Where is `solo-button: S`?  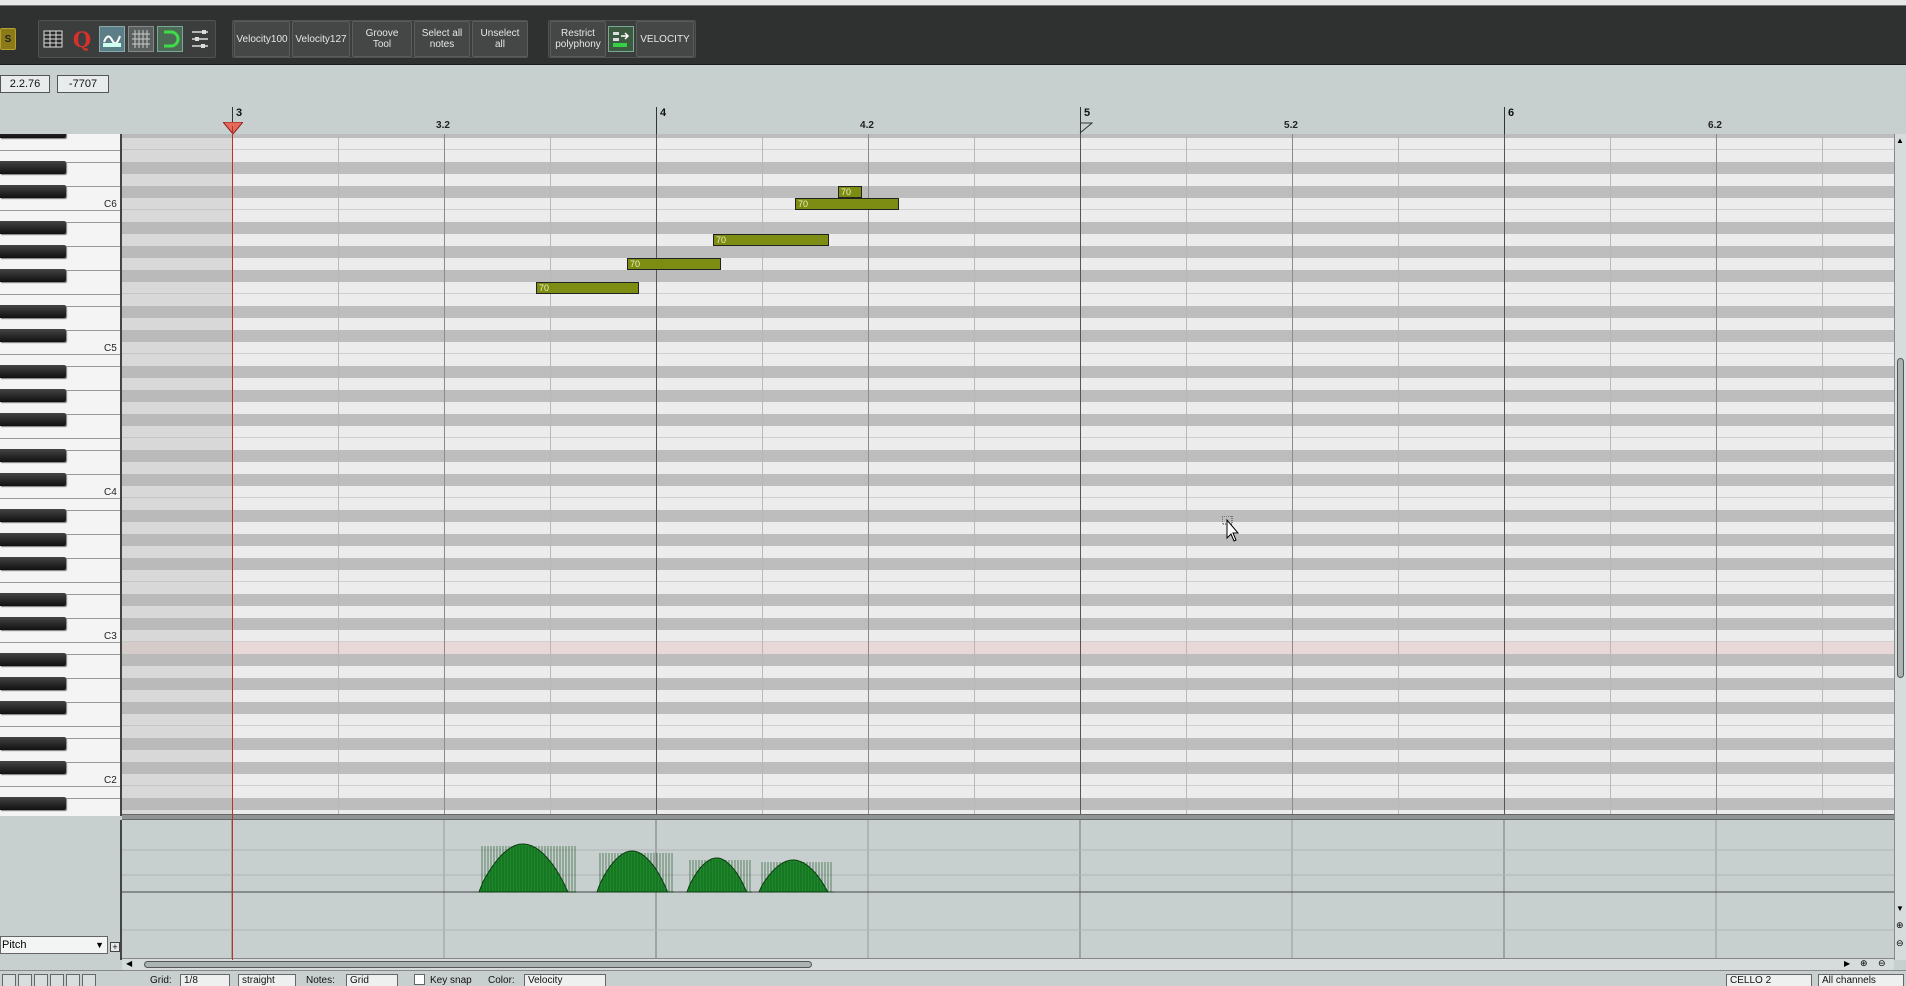
solo-button: S is located at coordinates (8, 39).